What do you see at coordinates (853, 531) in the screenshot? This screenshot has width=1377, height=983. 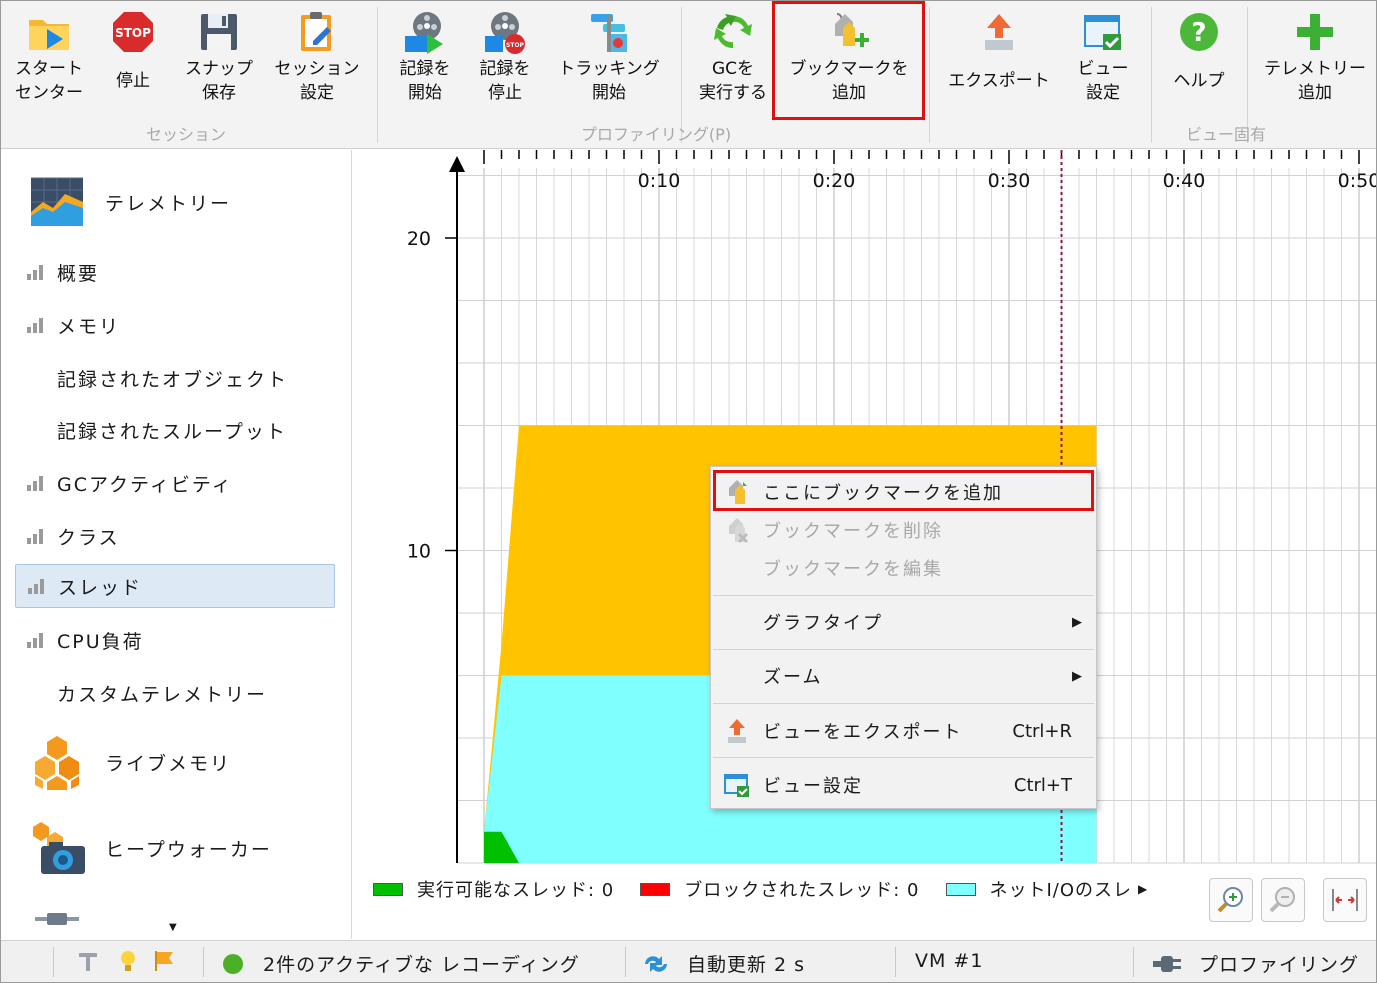 I see `menu-item-label: ブックマークを削除` at bounding box center [853, 531].